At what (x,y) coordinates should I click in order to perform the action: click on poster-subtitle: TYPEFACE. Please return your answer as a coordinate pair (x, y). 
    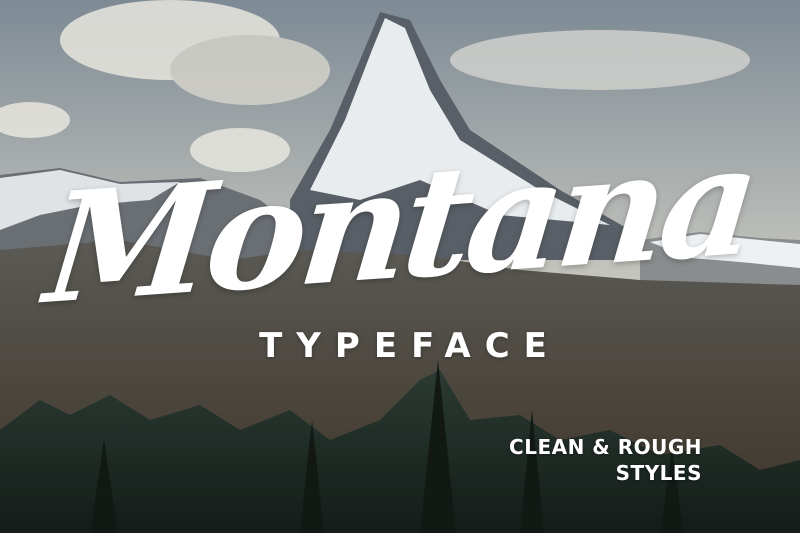
    Looking at the image, I should click on (410, 346).